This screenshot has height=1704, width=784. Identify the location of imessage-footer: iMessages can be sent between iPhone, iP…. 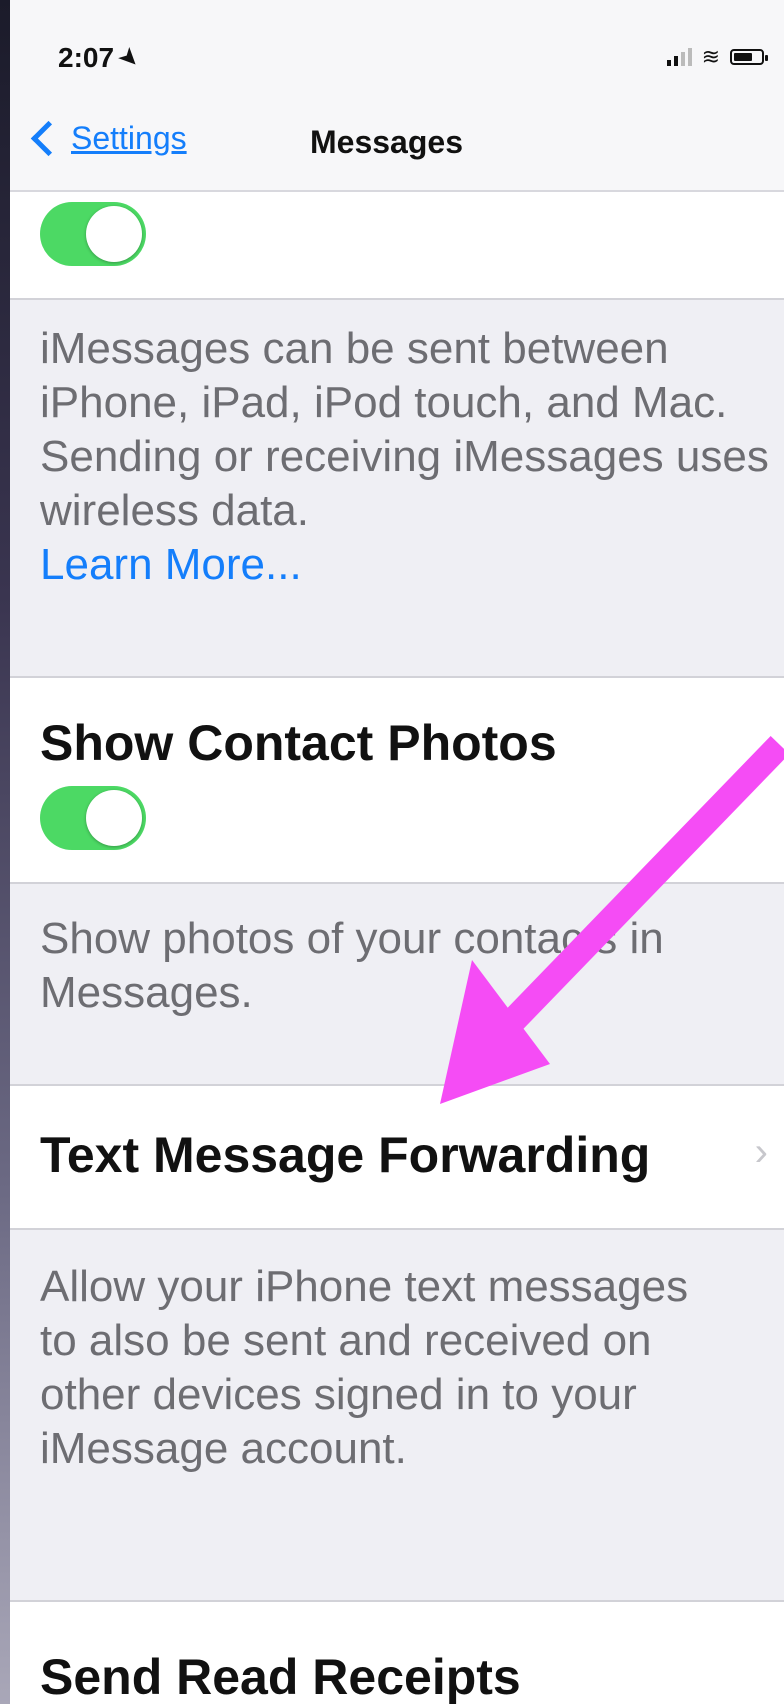
(405, 457).